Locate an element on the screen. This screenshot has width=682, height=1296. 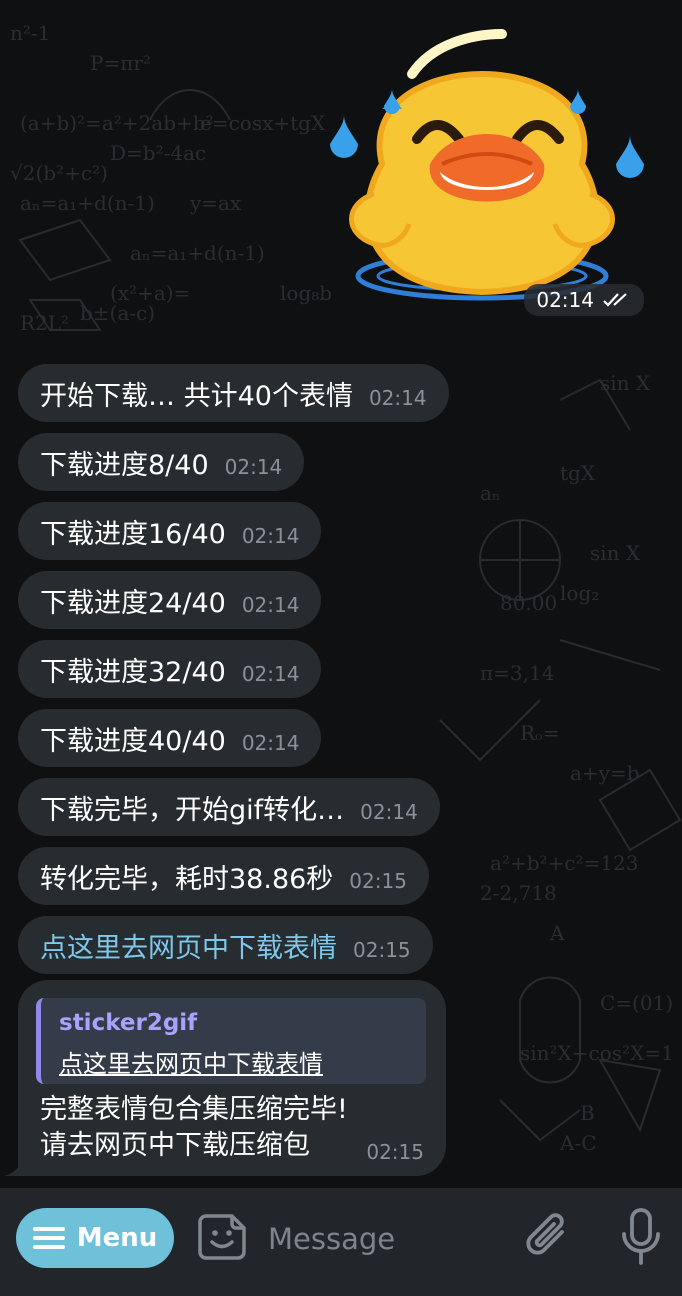
svg-text: π=3,14 is located at coordinates (517, 673).